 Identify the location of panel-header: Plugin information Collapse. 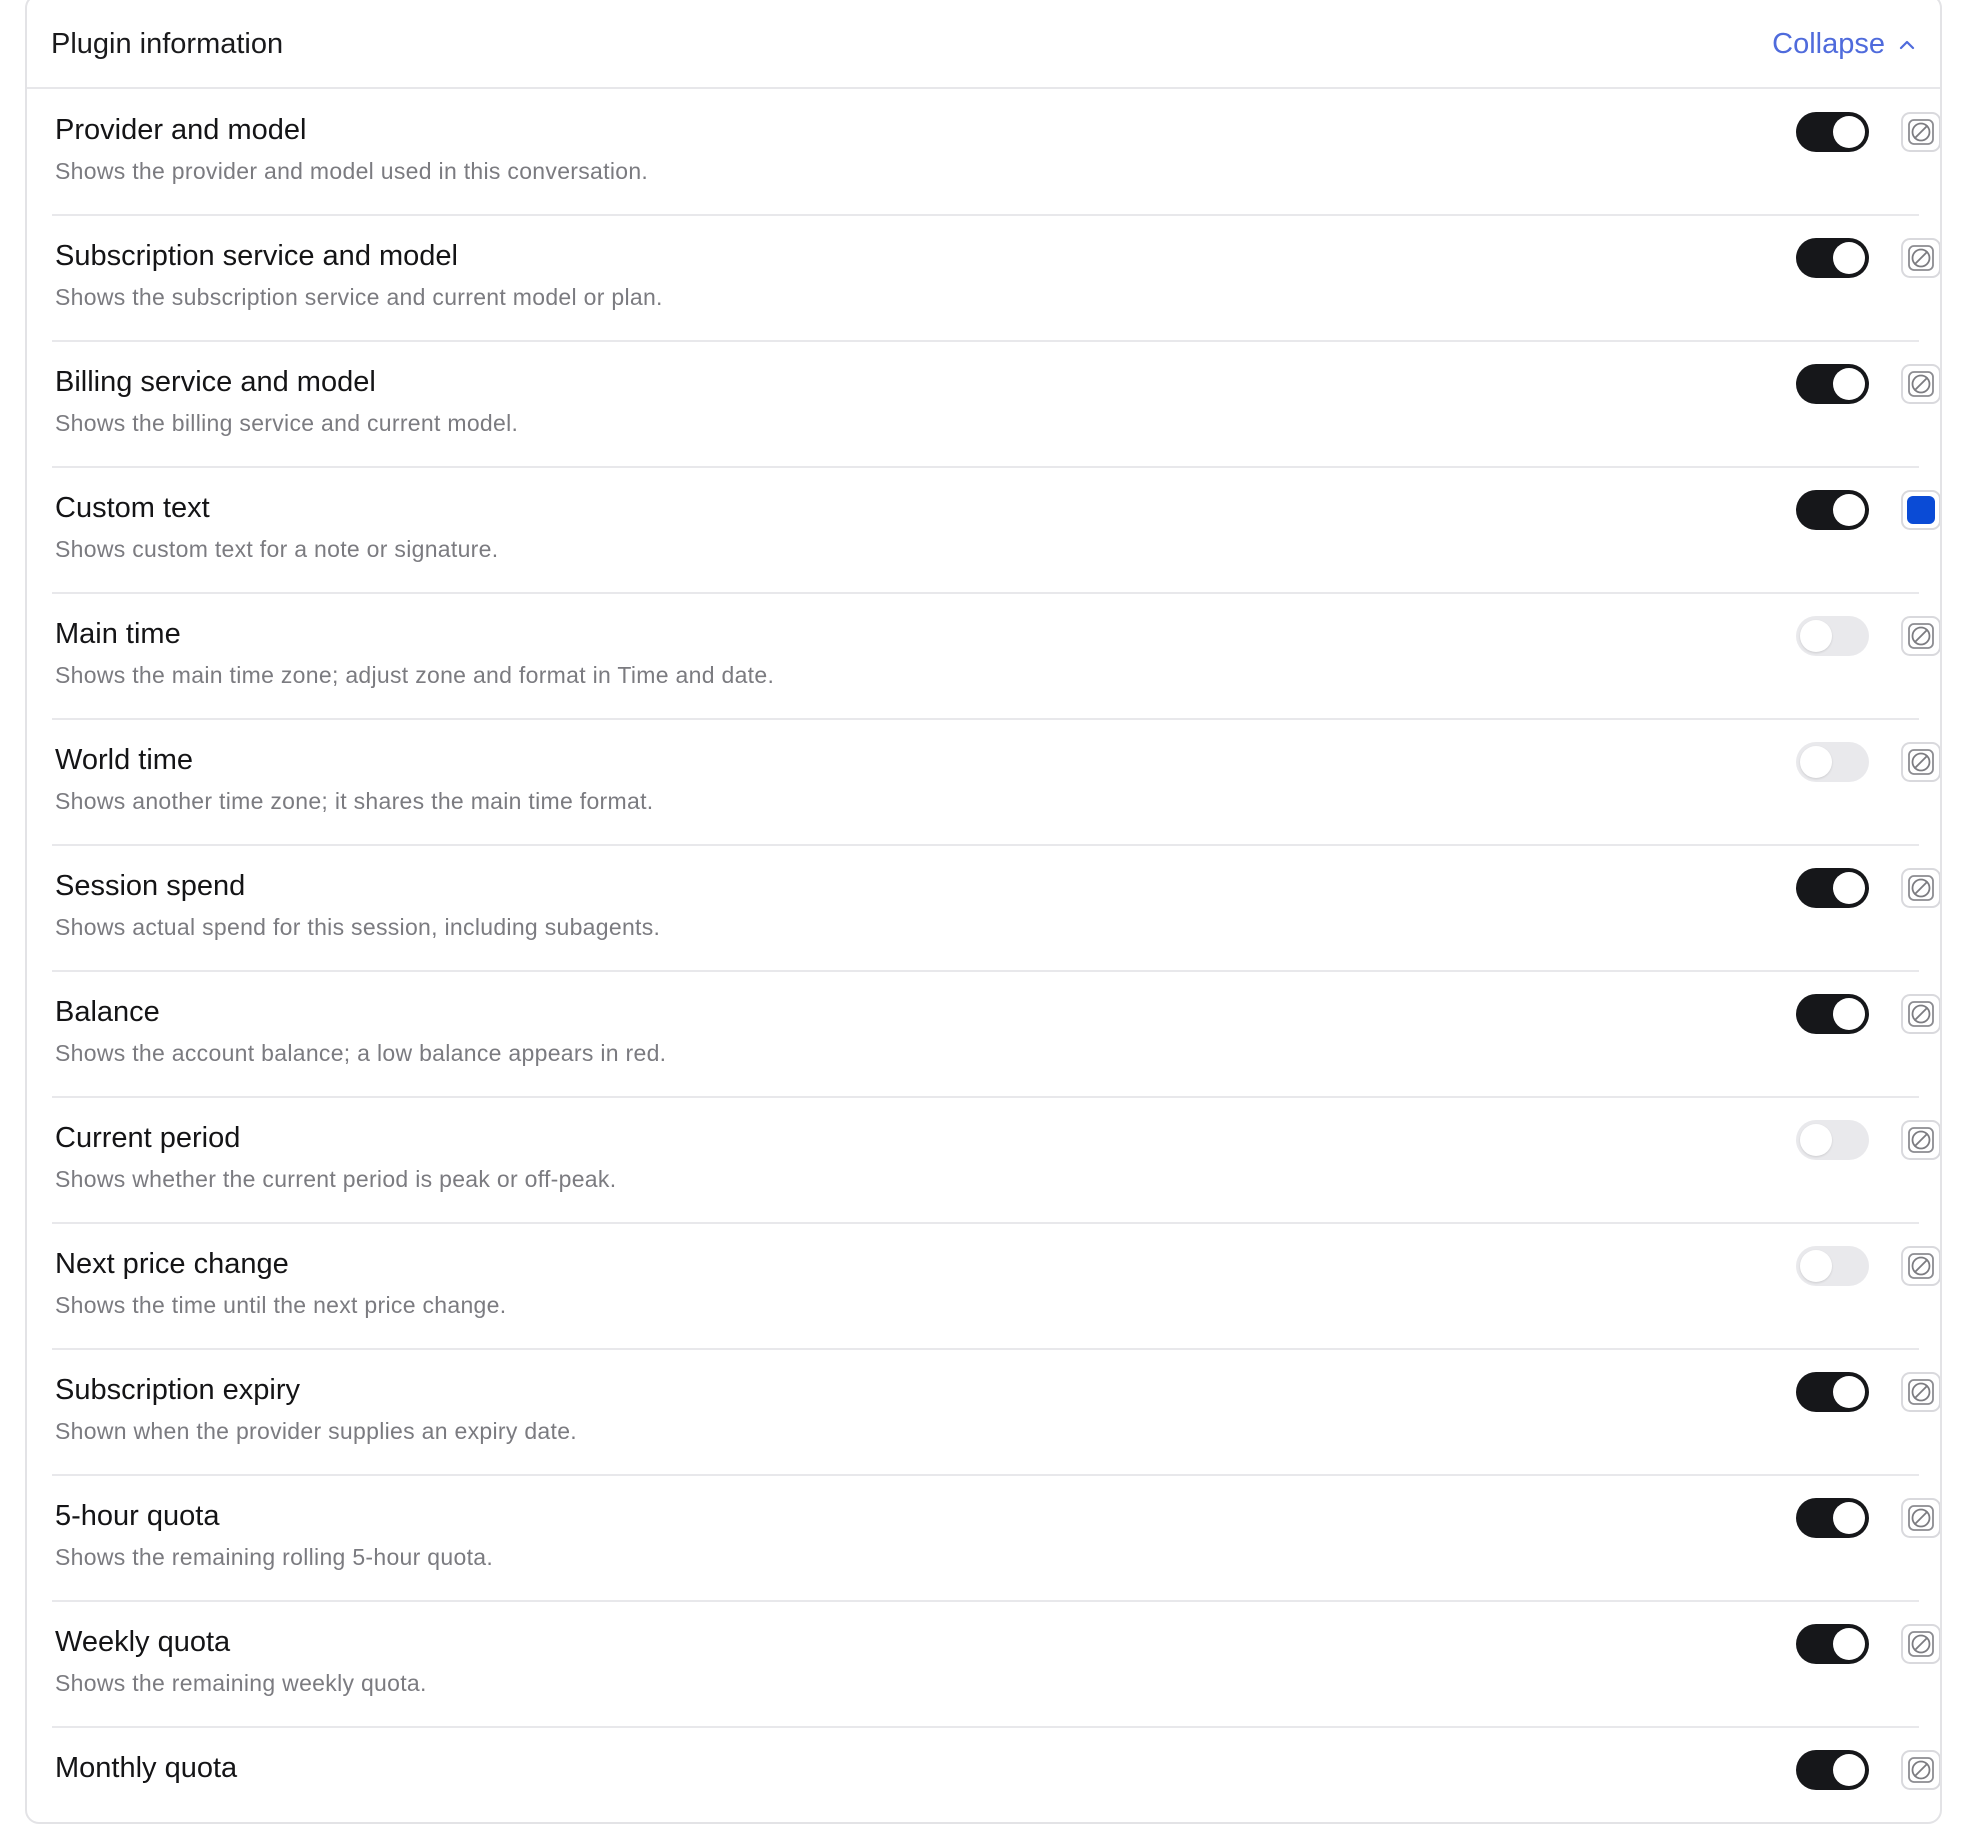
(983, 45).